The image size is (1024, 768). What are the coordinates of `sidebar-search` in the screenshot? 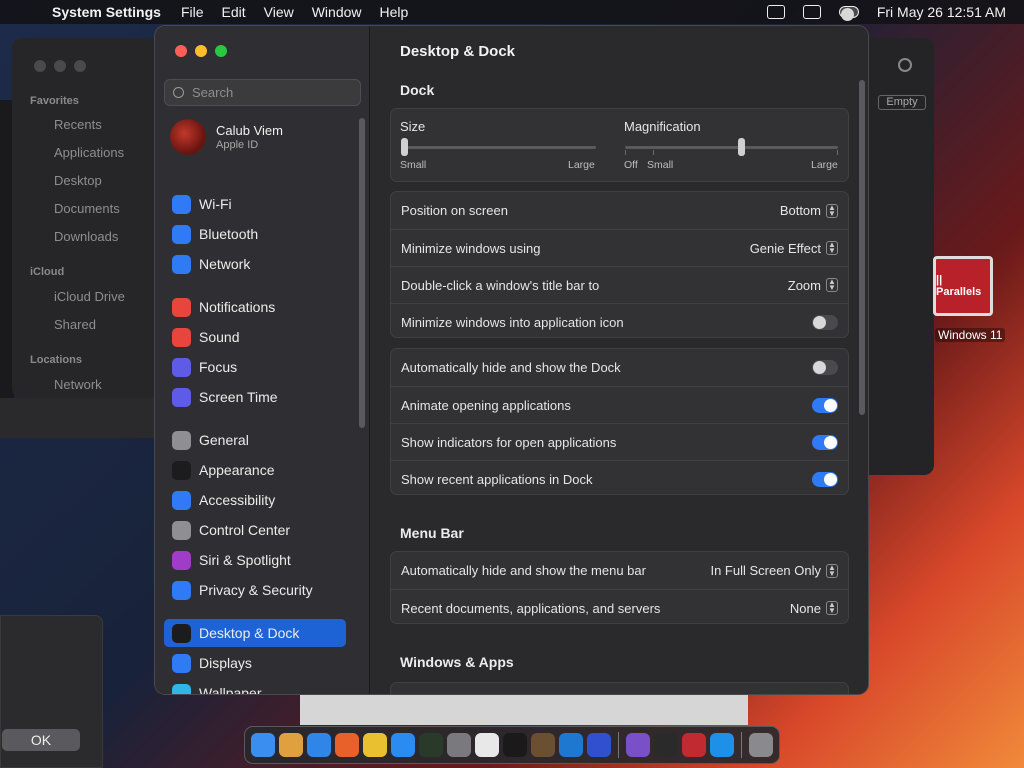 It's located at (262, 92).